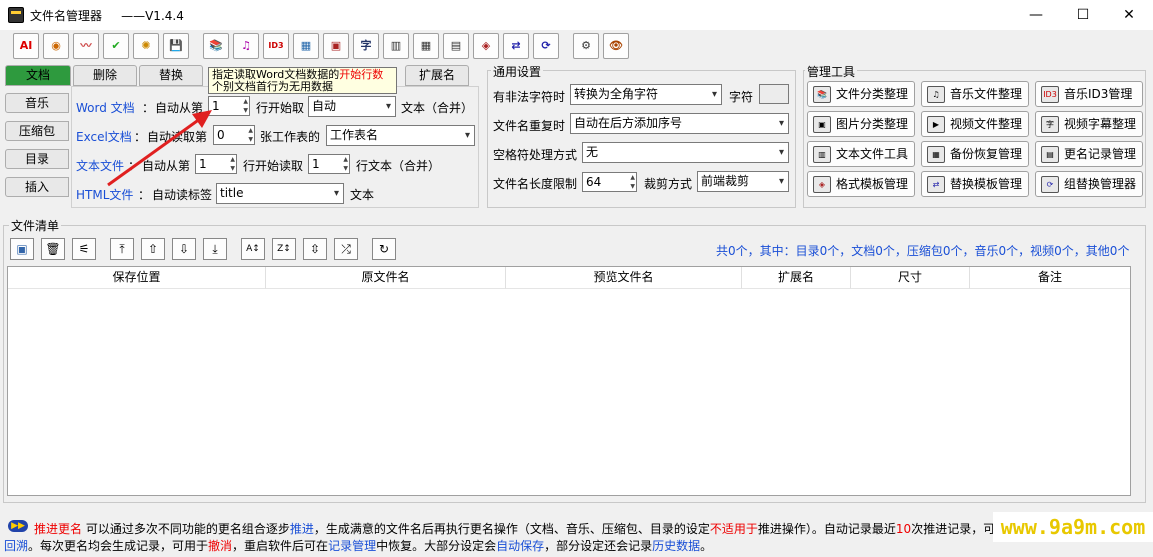  What do you see at coordinates (22, 249) in the screenshot?
I see `select-all-icon: ▣` at bounding box center [22, 249].